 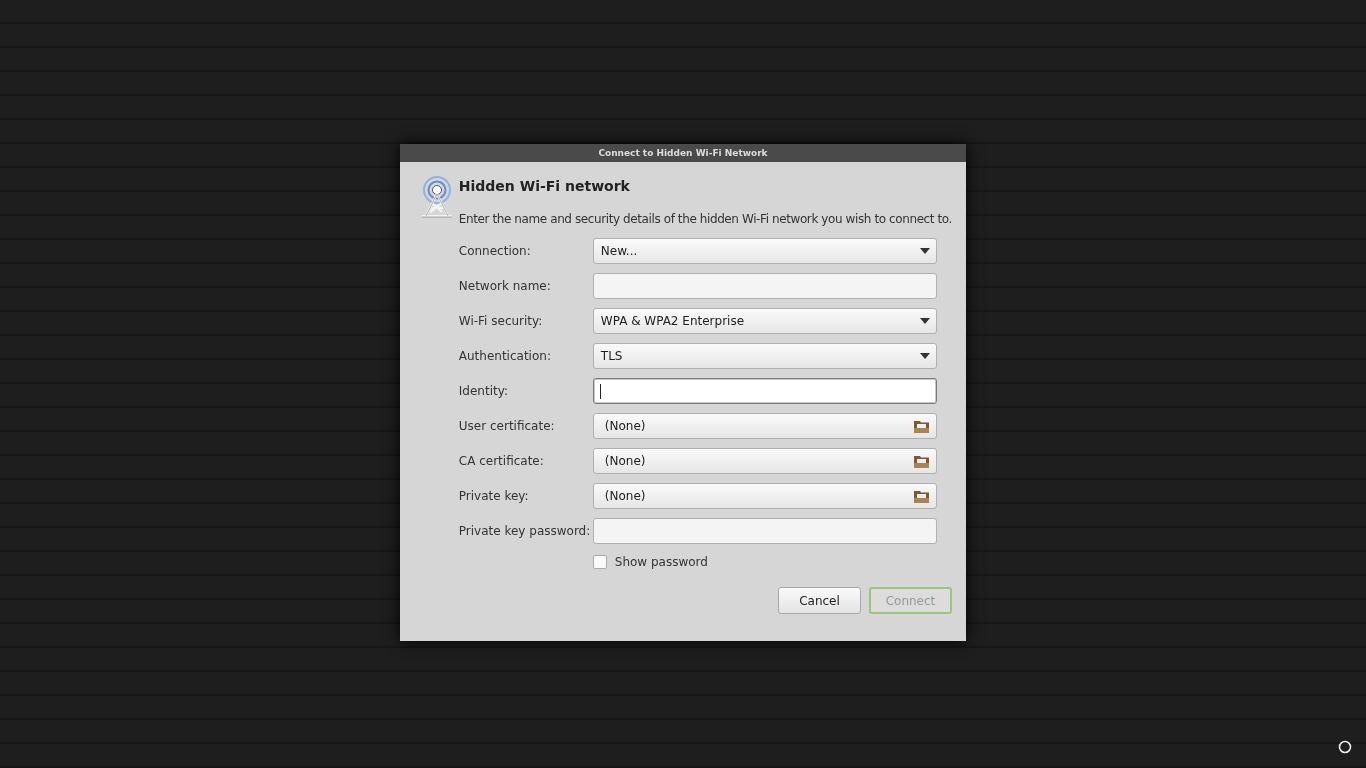 What do you see at coordinates (705, 219) in the screenshot?
I see `description-text: Enter the name and security details of the hidden Wi-Fi network you wish to connect to.` at bounding box center [705, 219].